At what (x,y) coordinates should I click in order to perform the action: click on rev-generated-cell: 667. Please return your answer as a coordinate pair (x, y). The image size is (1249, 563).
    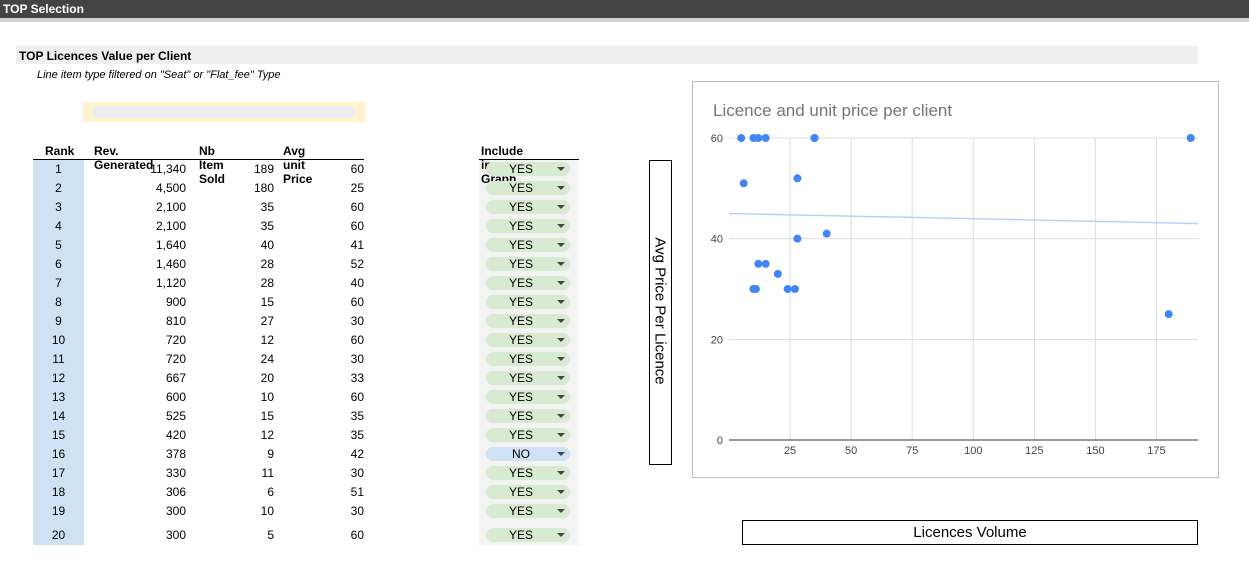
    Looking at the image, I should click on (175, 378).